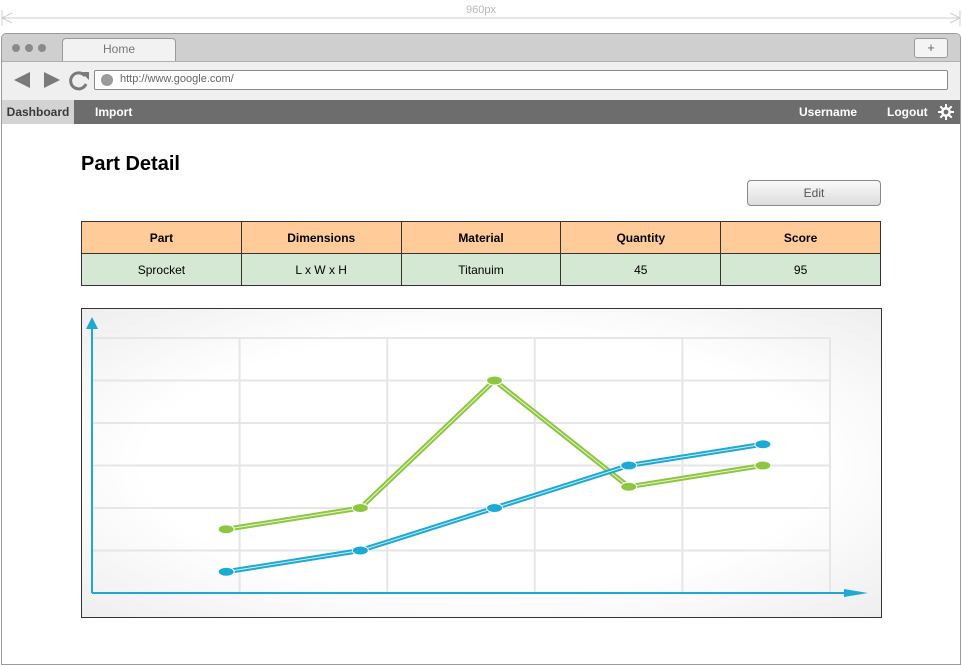 This screenshot has width=962, height=665. What do you see at coordinates (800, 269) in the screenshot?
I see `cell-score: 95` at bounding box center [800, 269].